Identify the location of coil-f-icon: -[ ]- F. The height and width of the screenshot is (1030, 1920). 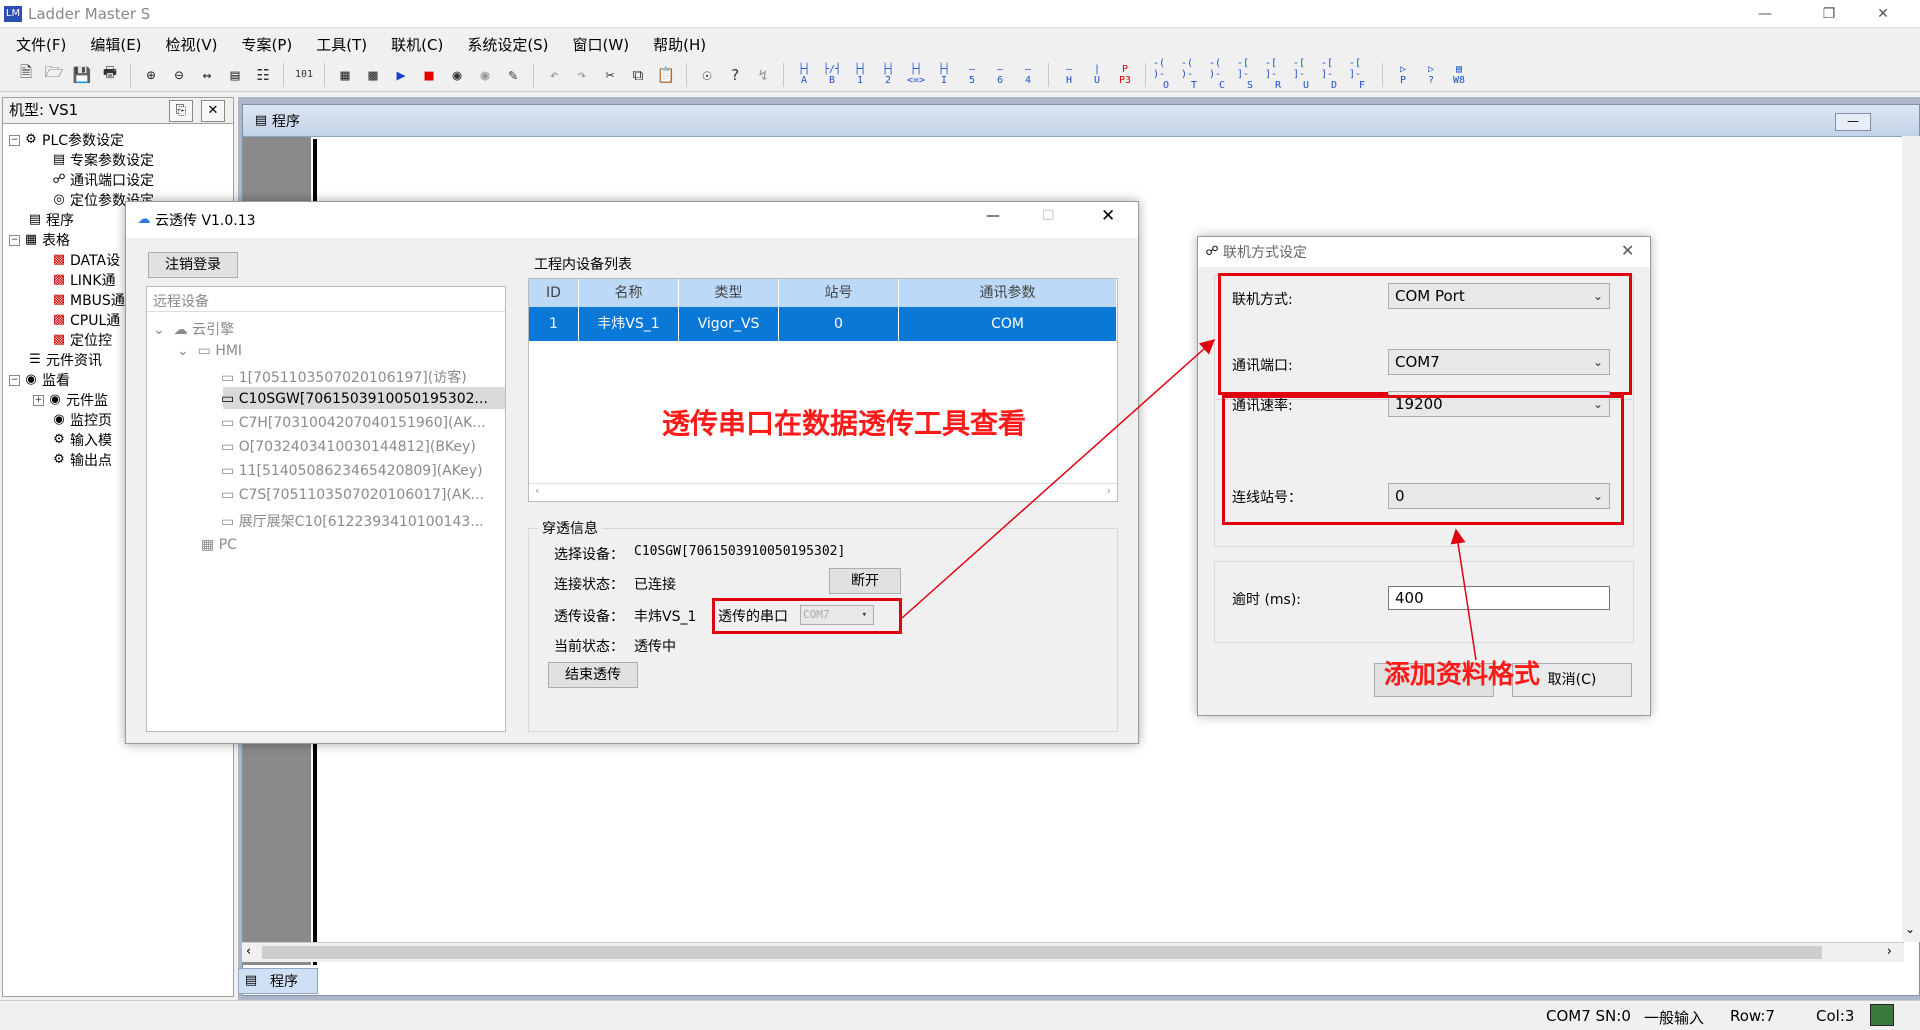
(1362, 74).